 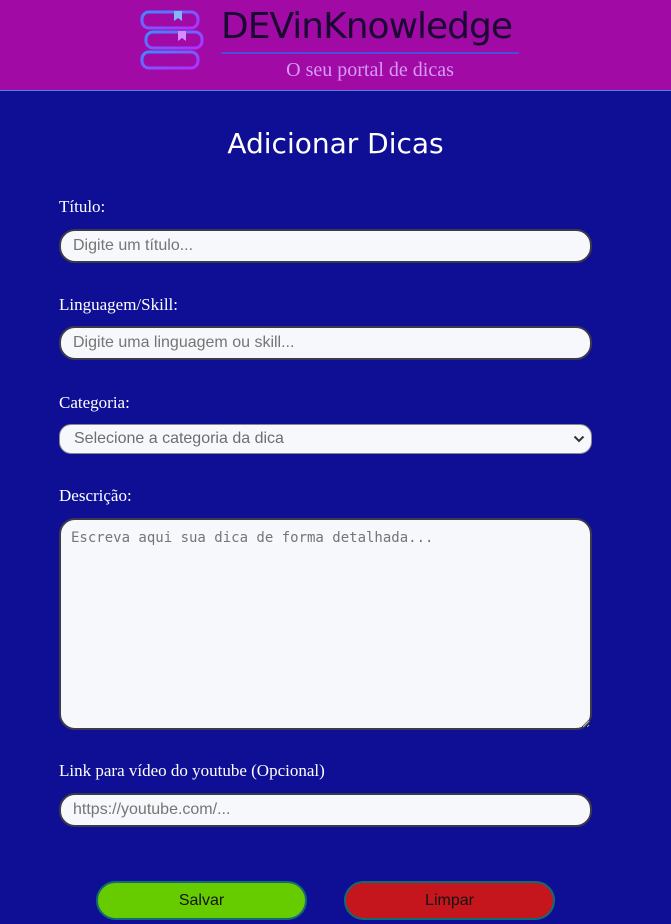 What do you see at coordinates (94, 402) in the screenshot?
I see `category-label: Categoria:` at bounding box center [94, 402].